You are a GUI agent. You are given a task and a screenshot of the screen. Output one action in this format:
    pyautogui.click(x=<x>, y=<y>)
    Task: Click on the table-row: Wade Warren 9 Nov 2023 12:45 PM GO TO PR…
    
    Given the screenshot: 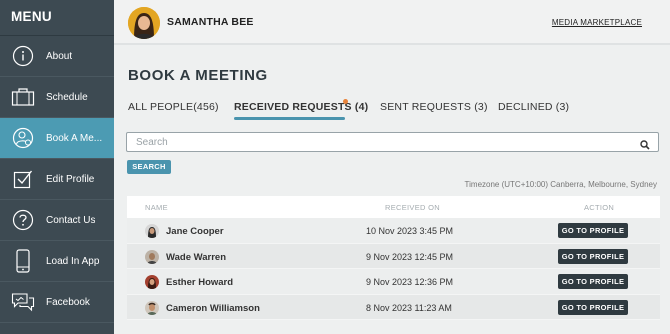 What is the action you would take?
    pyautogui.click(x=393, y=256)
    